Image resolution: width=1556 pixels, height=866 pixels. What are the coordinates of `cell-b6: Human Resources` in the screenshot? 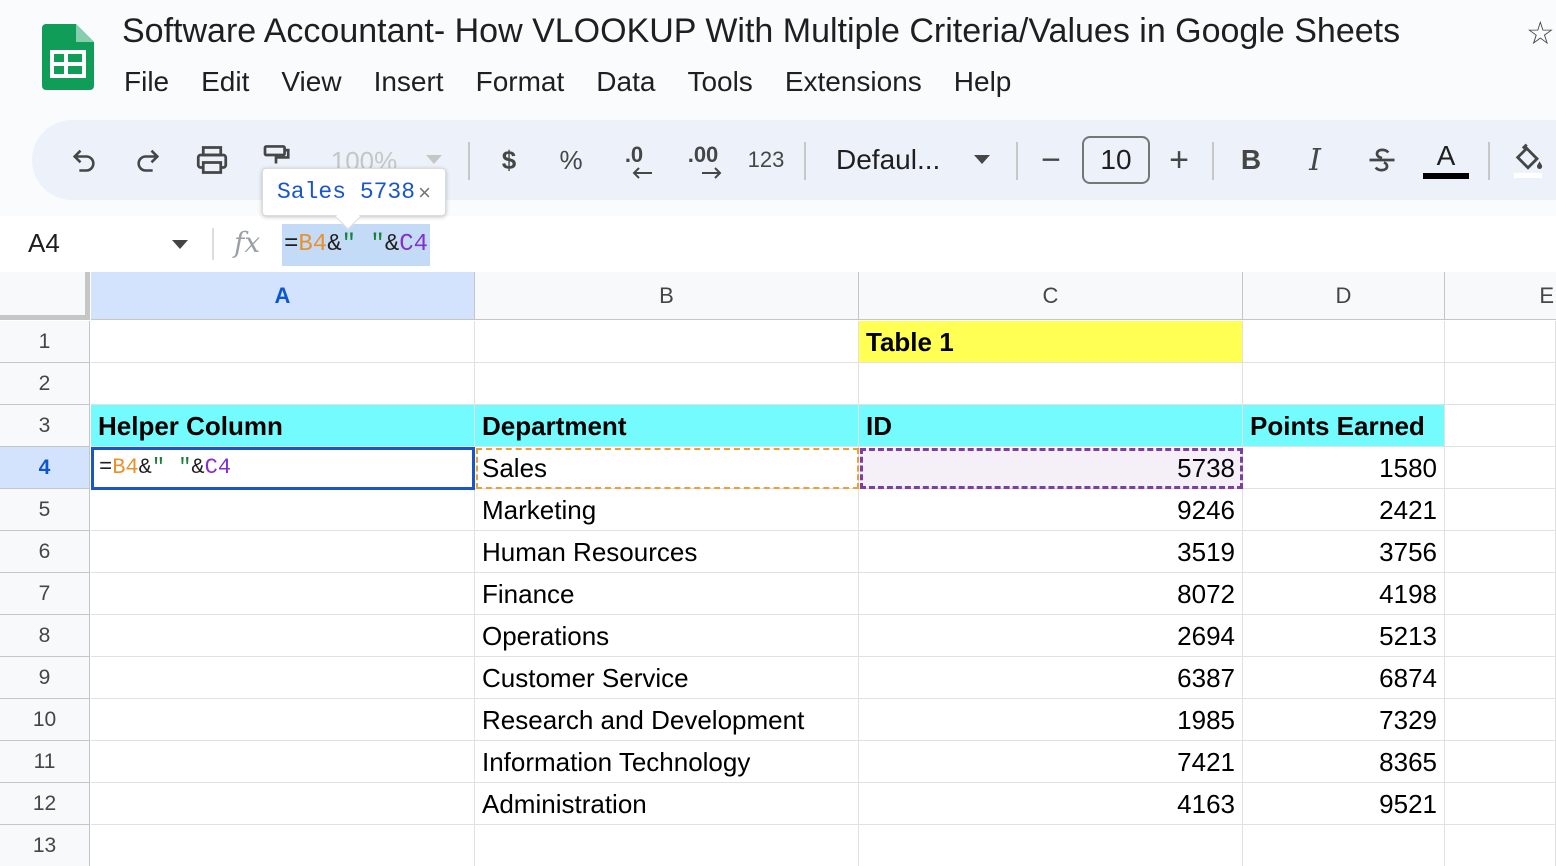 It's located at (667, 552).